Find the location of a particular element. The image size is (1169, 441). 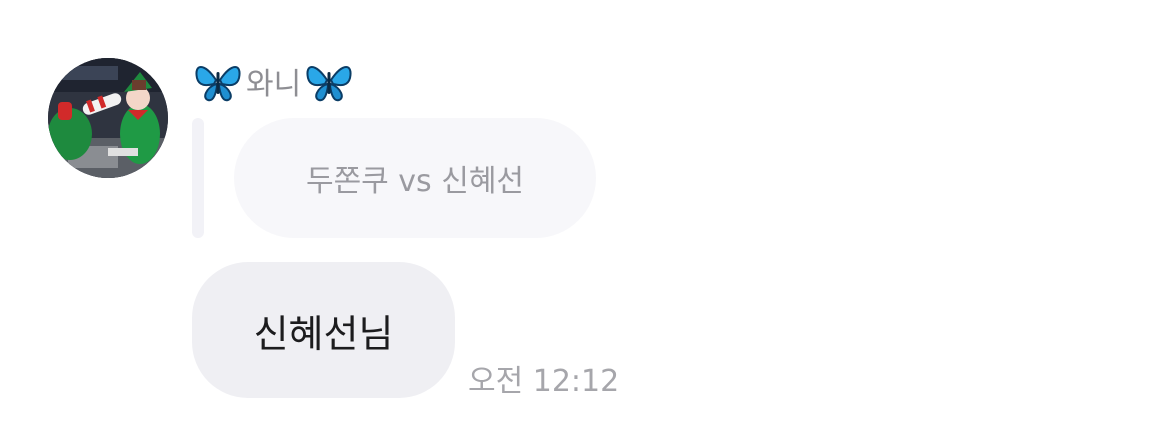

message-timestamp: 오전 12:12 is located at coordinates (544, 381).